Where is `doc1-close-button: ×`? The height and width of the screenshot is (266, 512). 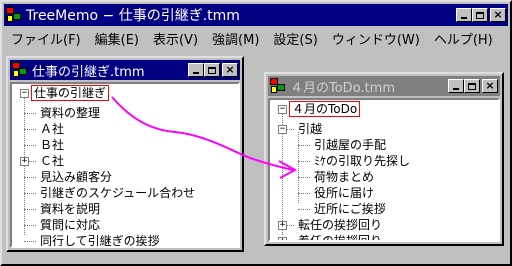 doc1-close-button: × is located at coordinates (230, 70).